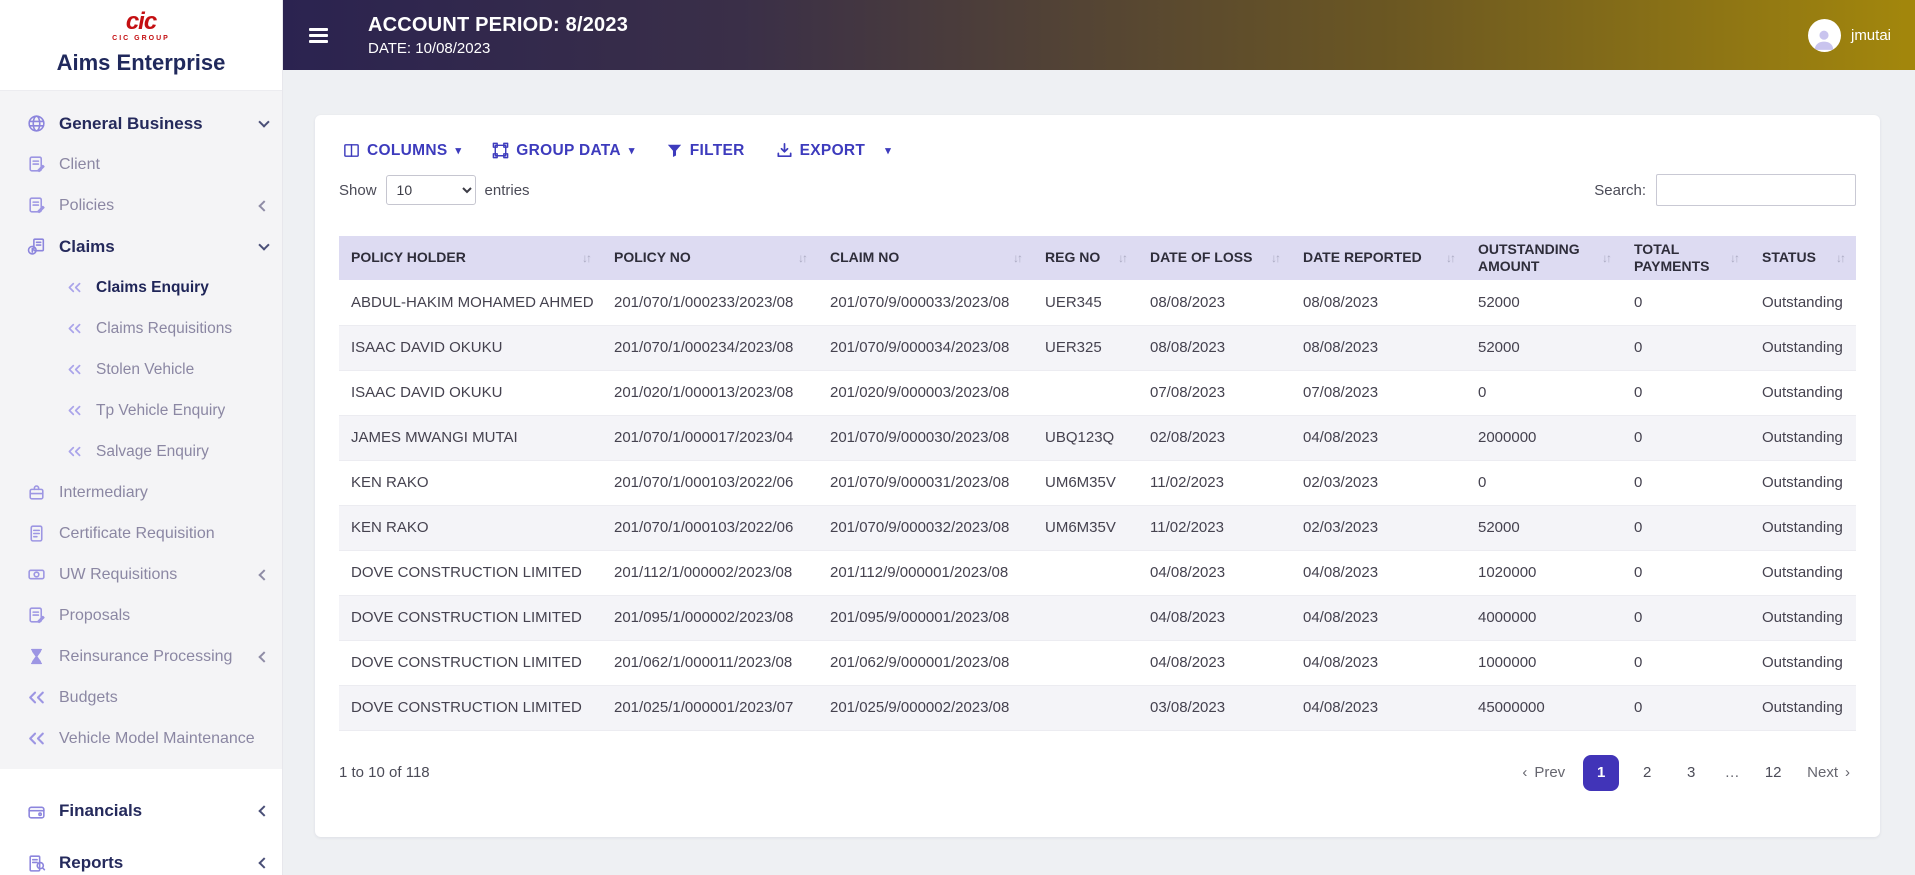  Describe the element at coordinates (1544, 258) in the screenshot. I see `column-header-outstanding-amount: OUTSTANDING AMOUNT ↓↑` at that location.